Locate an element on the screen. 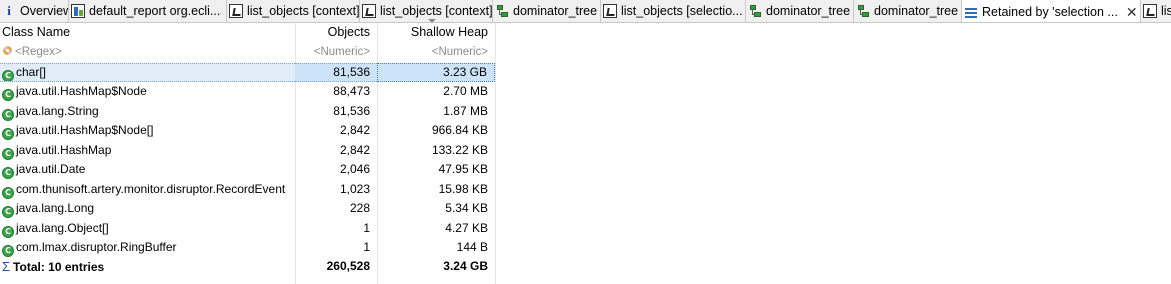  table-row: Cjava.lang.String 81,536 1.87 MB is located at coordinates (247, 111).